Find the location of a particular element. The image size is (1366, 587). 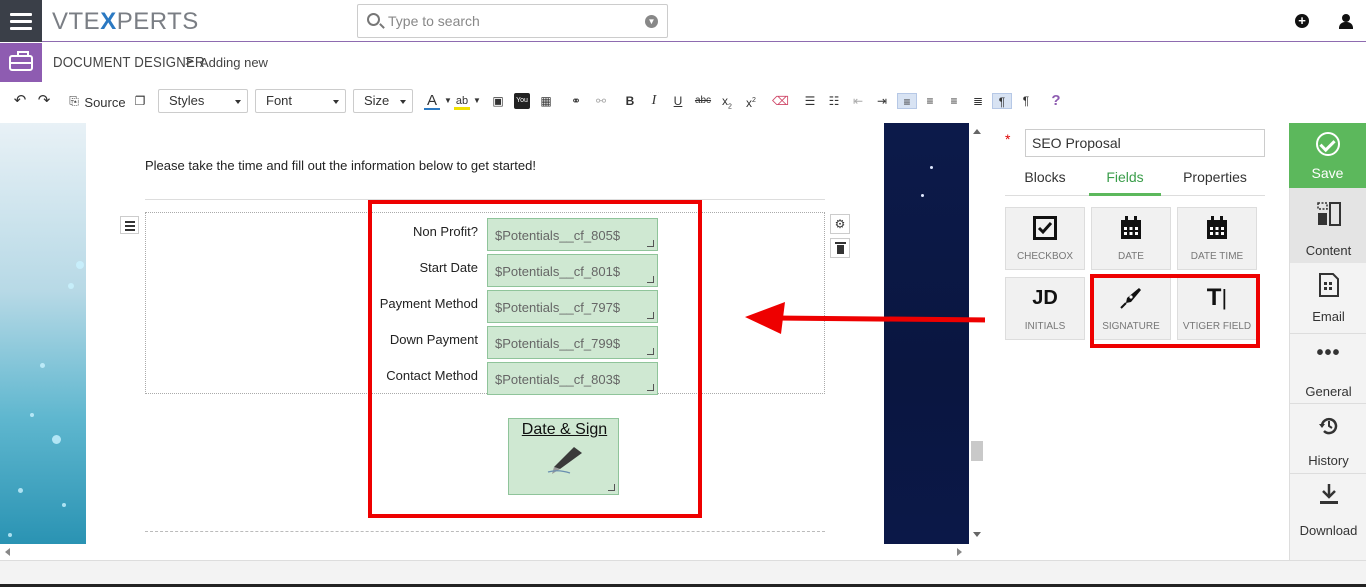

app-logo: VTEXPERTS is located at coordinates (125, 22).